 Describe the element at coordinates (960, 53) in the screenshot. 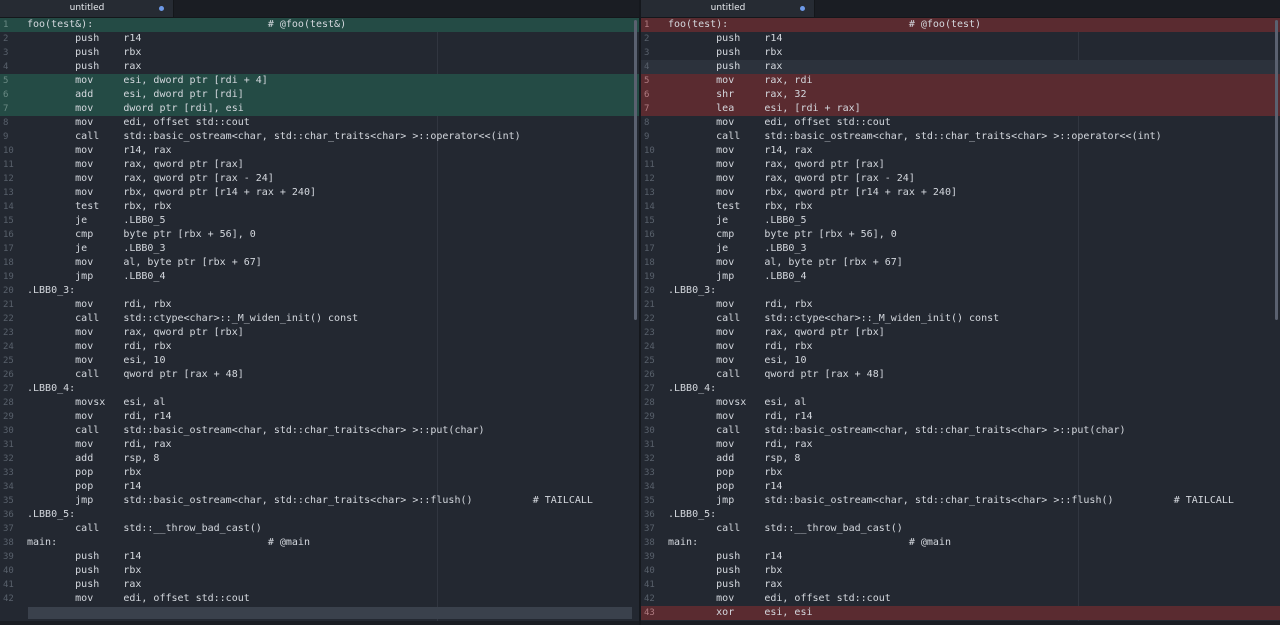

I see `code-line: 3 push rbx` at that location.